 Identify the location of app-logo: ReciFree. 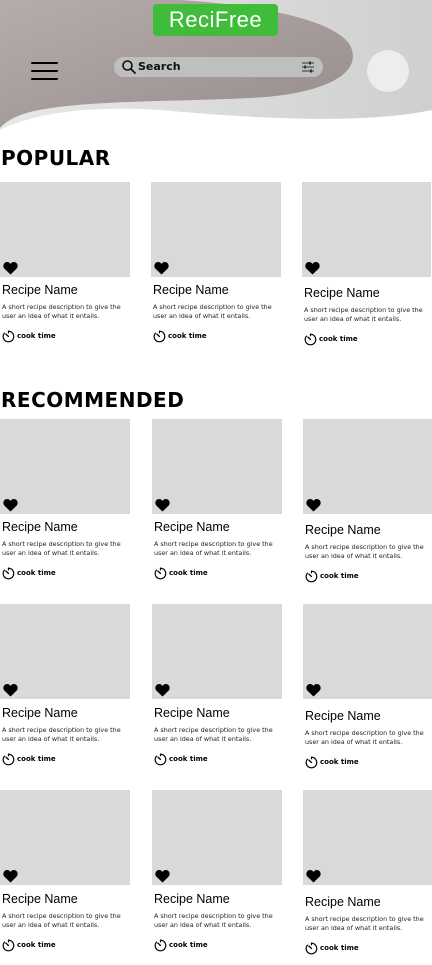
(215, 20).